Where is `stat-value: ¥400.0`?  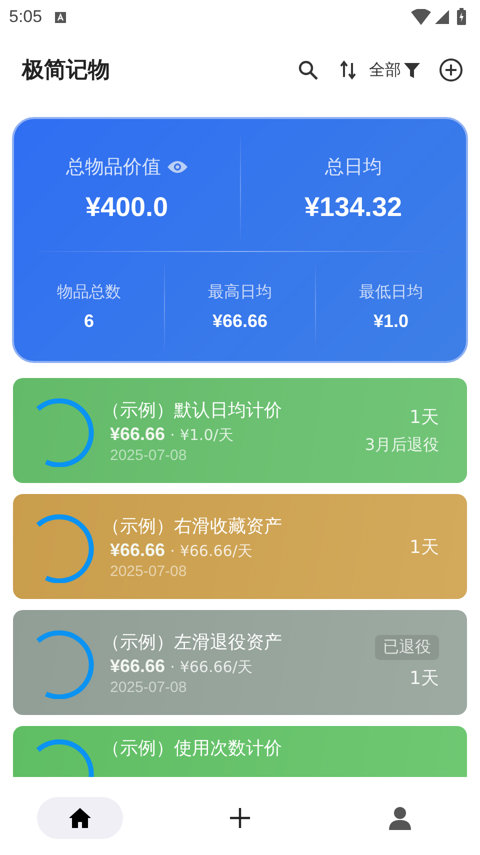 stat-value: ¥400.0 is located at coordinates (126, 207).